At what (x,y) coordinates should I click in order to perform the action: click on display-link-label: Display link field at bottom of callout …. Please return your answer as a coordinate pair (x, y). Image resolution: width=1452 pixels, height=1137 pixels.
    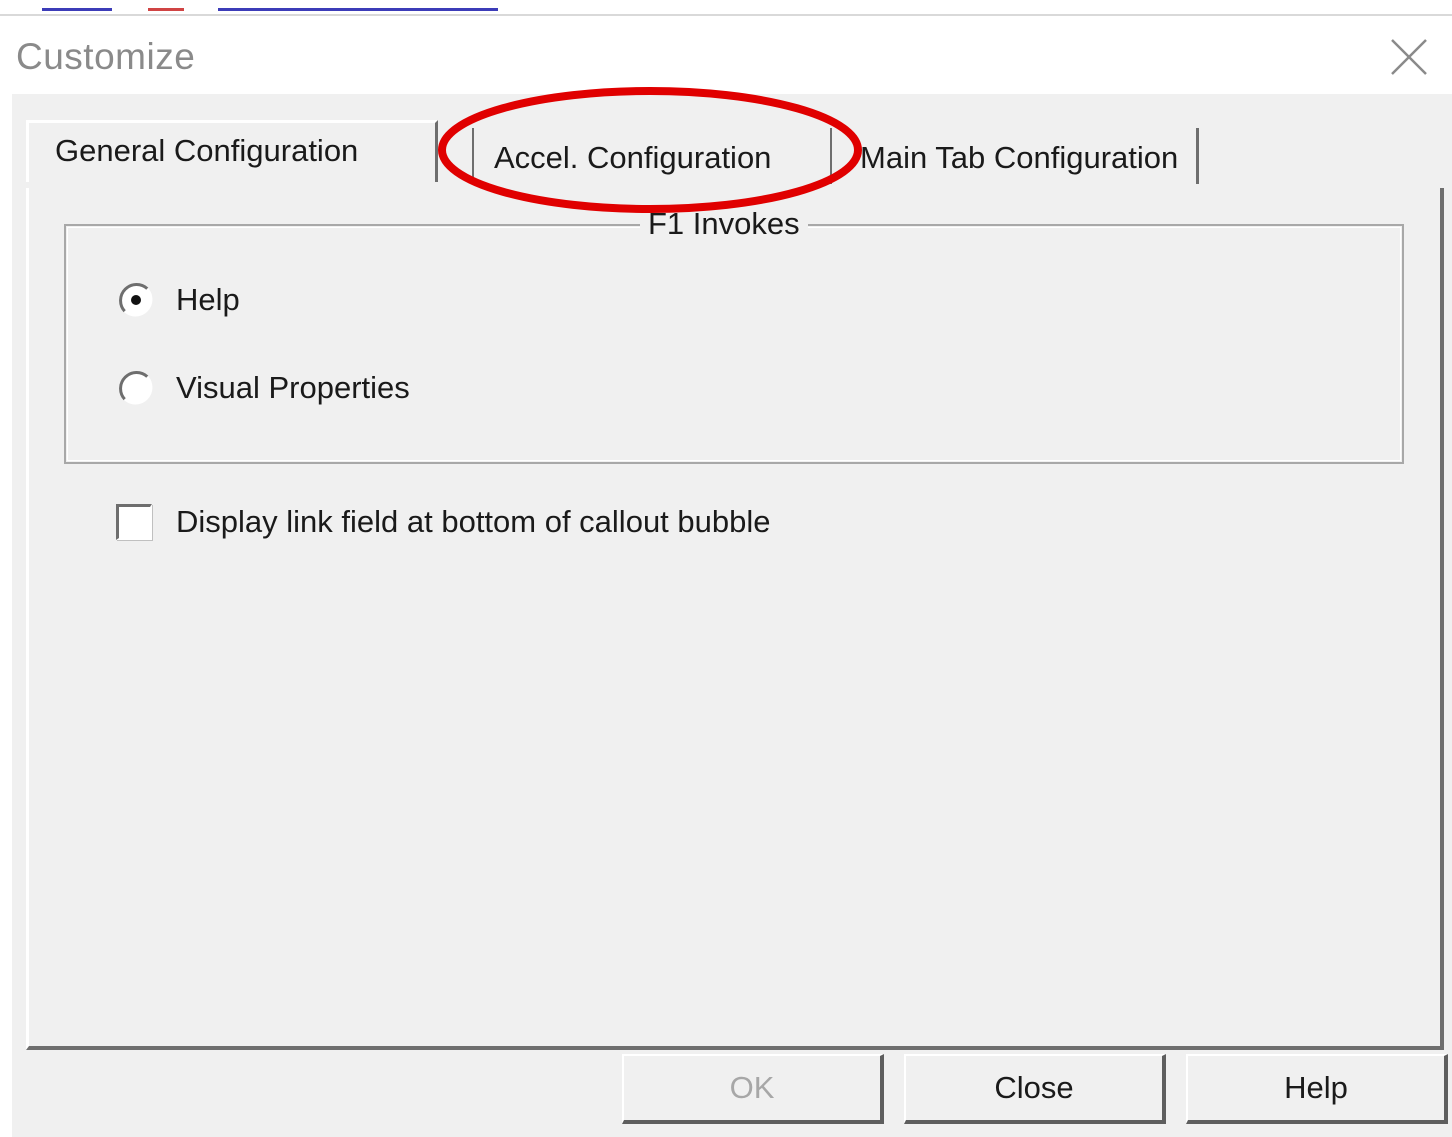
    Looking at the image, I should click on (473, 521).